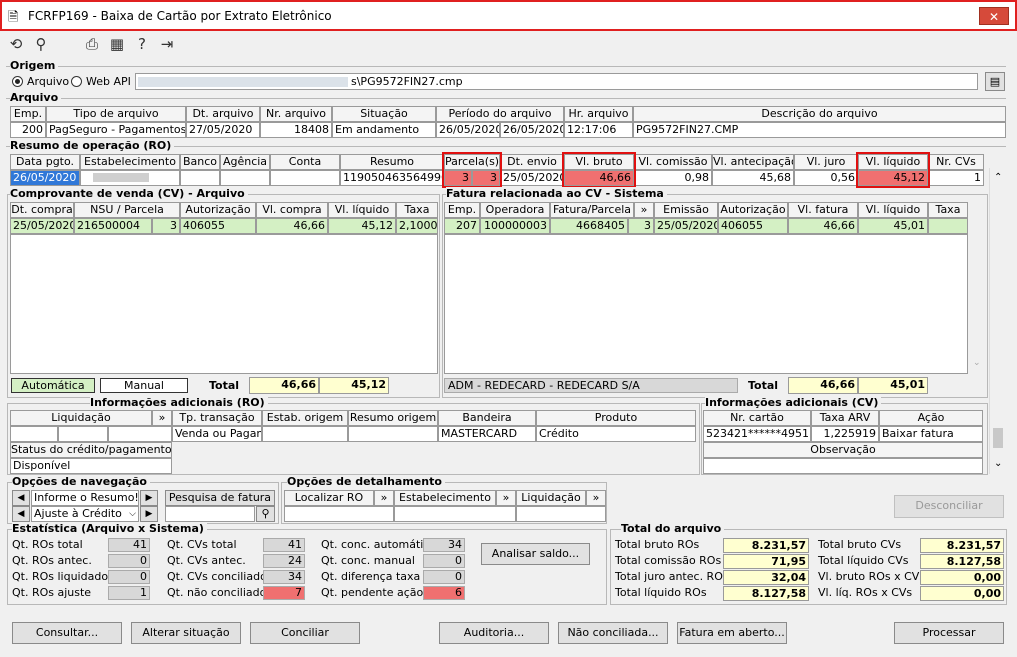 This screenshot has width=1017, height=657. What do you see at coordinates (220, 498) in the screenshot?
I see `pesquisa-fatura-button: Pesquisa de fatura` at bounding box center [220, 498].